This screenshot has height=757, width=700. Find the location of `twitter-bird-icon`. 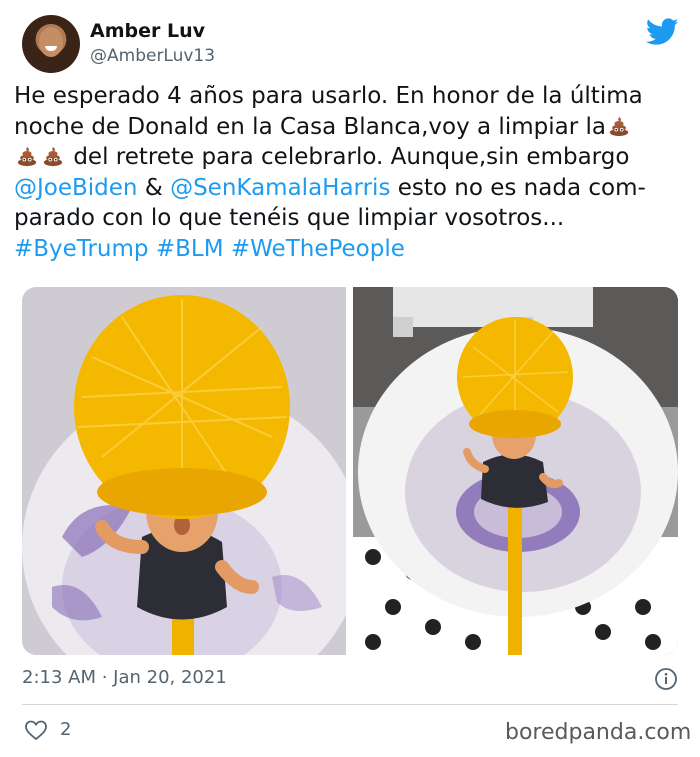

twitter-bird-icon is located at coordinates (662, 32).